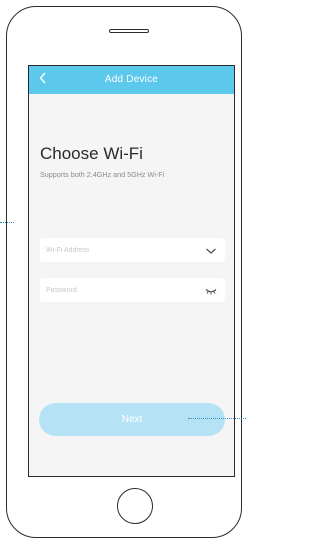  Describe the element at coordinates (91, 153) in the screenshot. I see `page-title: Choose Wi-Fi` at that location.